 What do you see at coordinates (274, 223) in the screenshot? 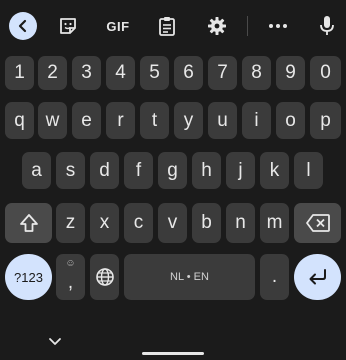
I see `key-m: m` at bounding box center [274, 223].